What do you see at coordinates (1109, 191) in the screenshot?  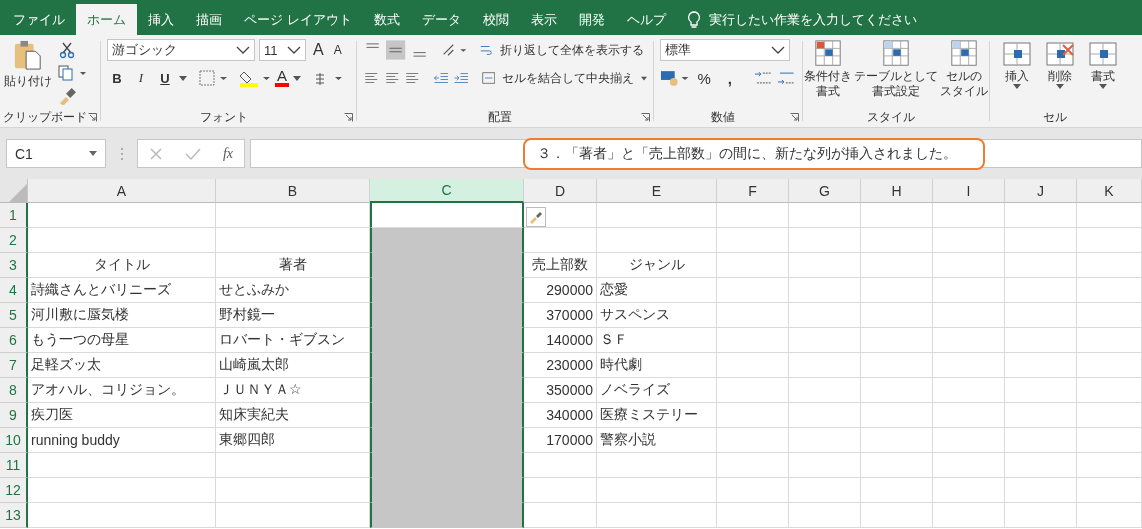 I see `column-header: K` at bounding box center [1109, 191].